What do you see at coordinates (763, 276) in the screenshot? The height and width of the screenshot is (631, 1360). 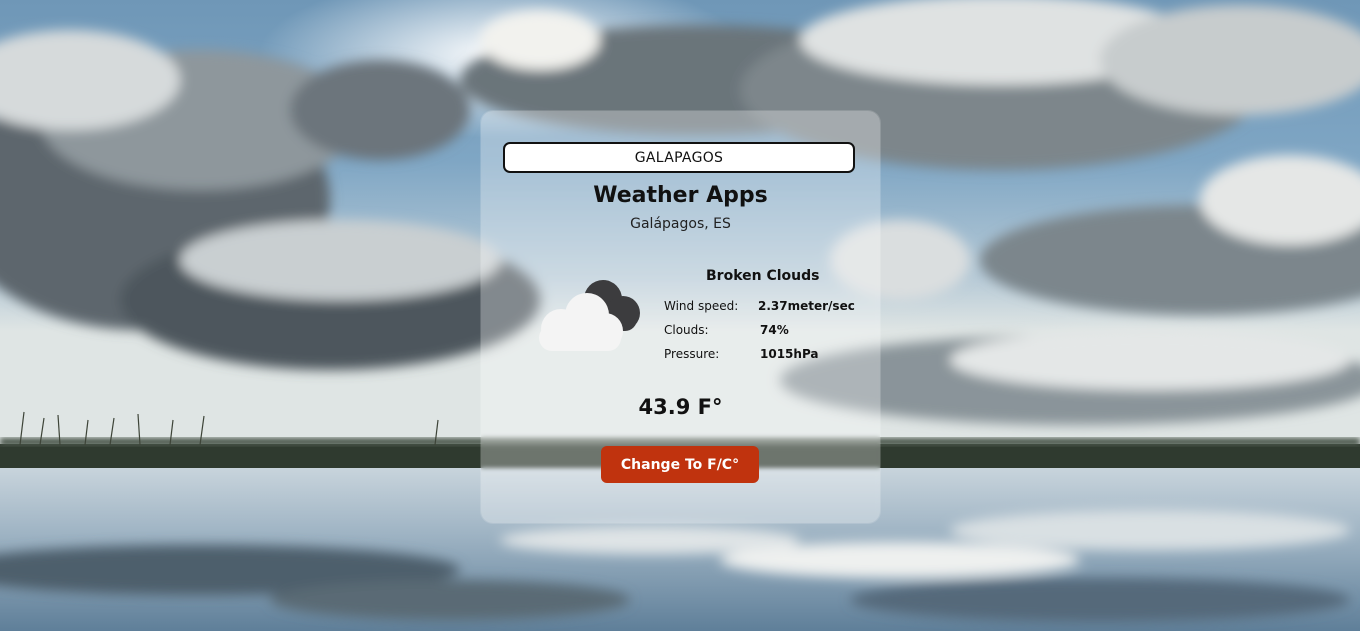 I see `weather-description: Broken Clouds` at bounding box center [763, 276].